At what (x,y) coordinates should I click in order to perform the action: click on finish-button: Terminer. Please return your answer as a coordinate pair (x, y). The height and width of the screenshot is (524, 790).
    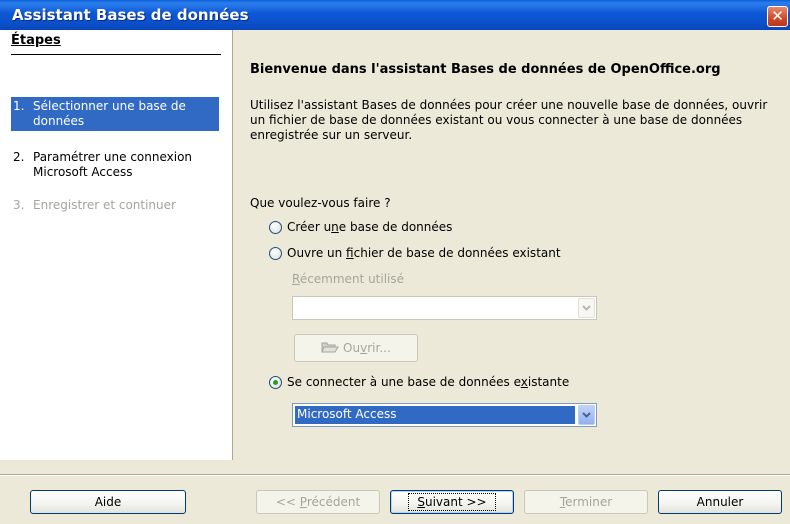
    Looking at the image, I should click on (586, 502).